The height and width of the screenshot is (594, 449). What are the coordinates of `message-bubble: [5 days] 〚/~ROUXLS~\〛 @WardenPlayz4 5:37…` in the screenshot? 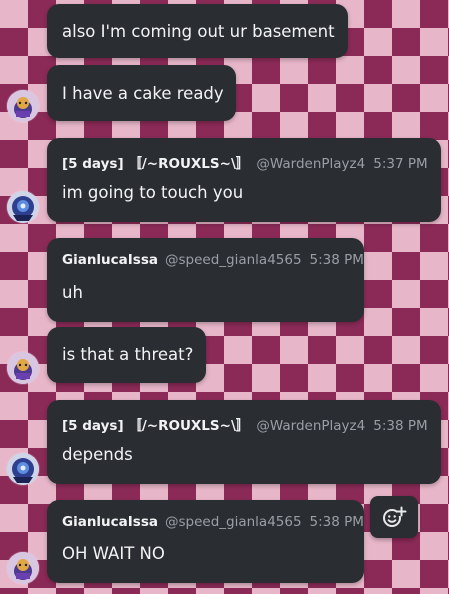 It's located at (244, 180).